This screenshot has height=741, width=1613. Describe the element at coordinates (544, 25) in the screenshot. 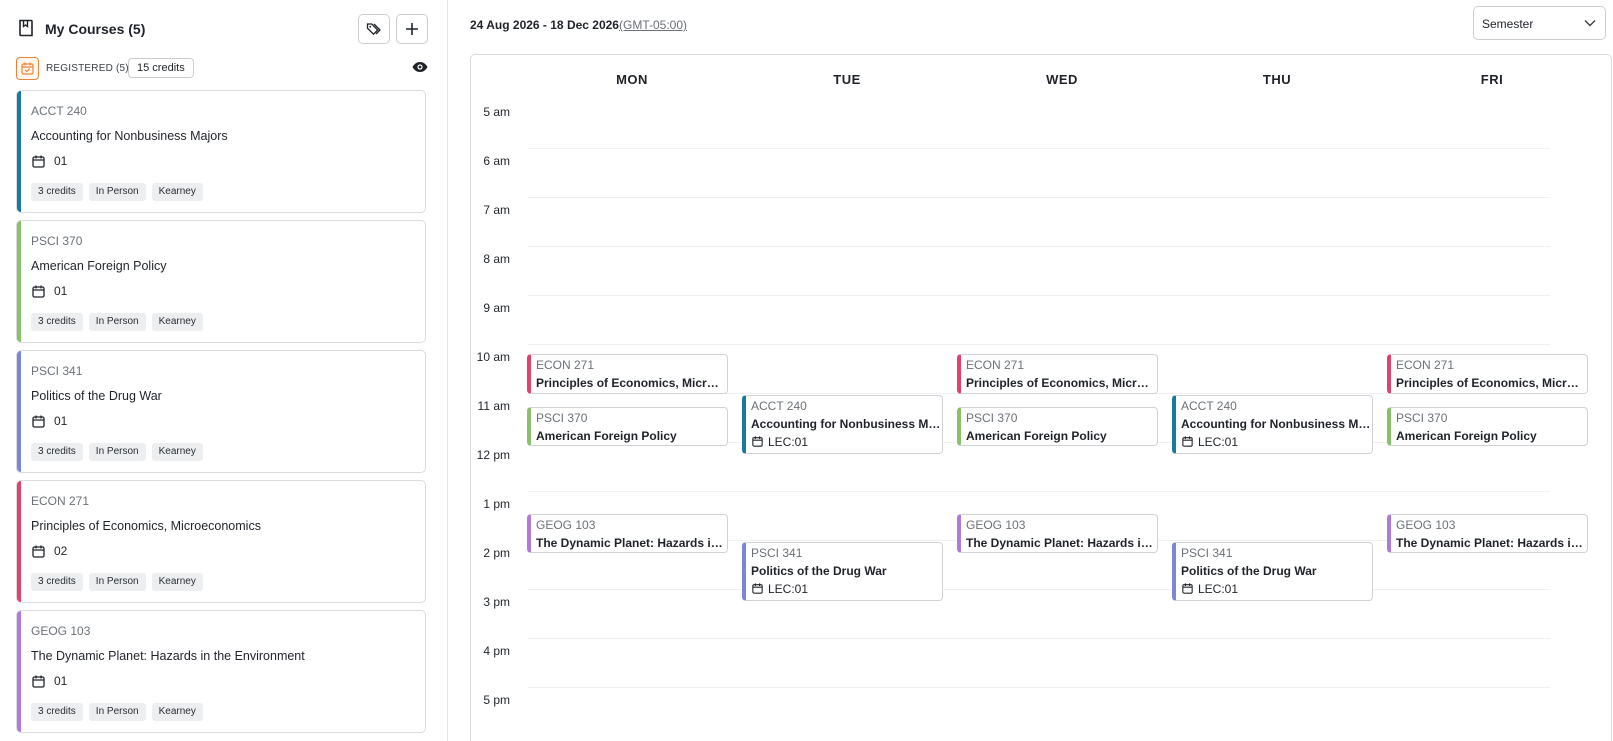

I see `date-range: 24 Aug 2026 - 18 Dec 2026` at that location.